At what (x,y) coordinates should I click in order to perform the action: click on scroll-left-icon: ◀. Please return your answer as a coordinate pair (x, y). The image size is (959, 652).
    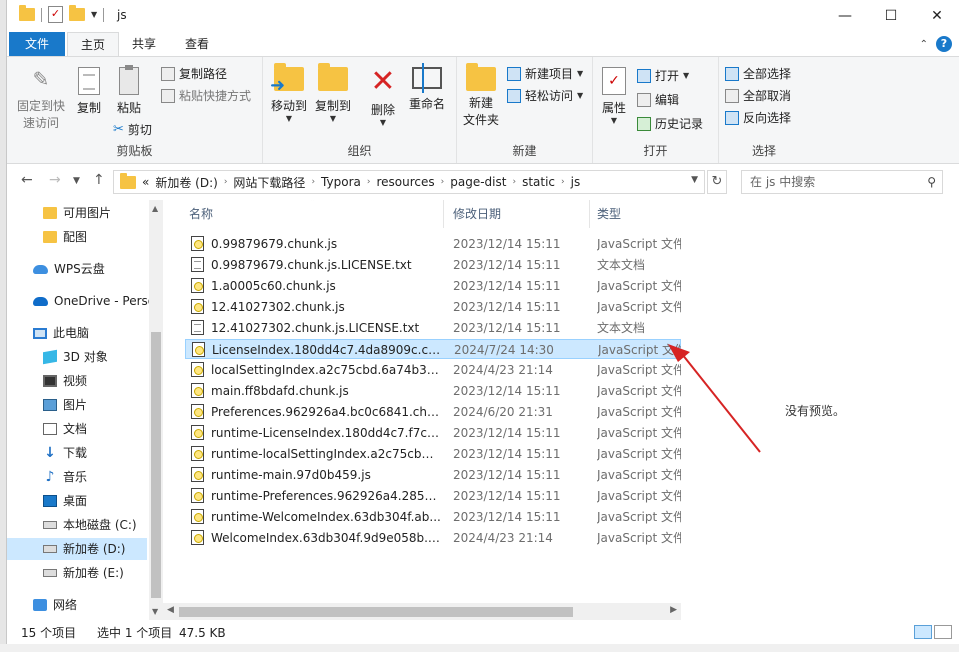
    Looking at the image, I should click on (170, 610).